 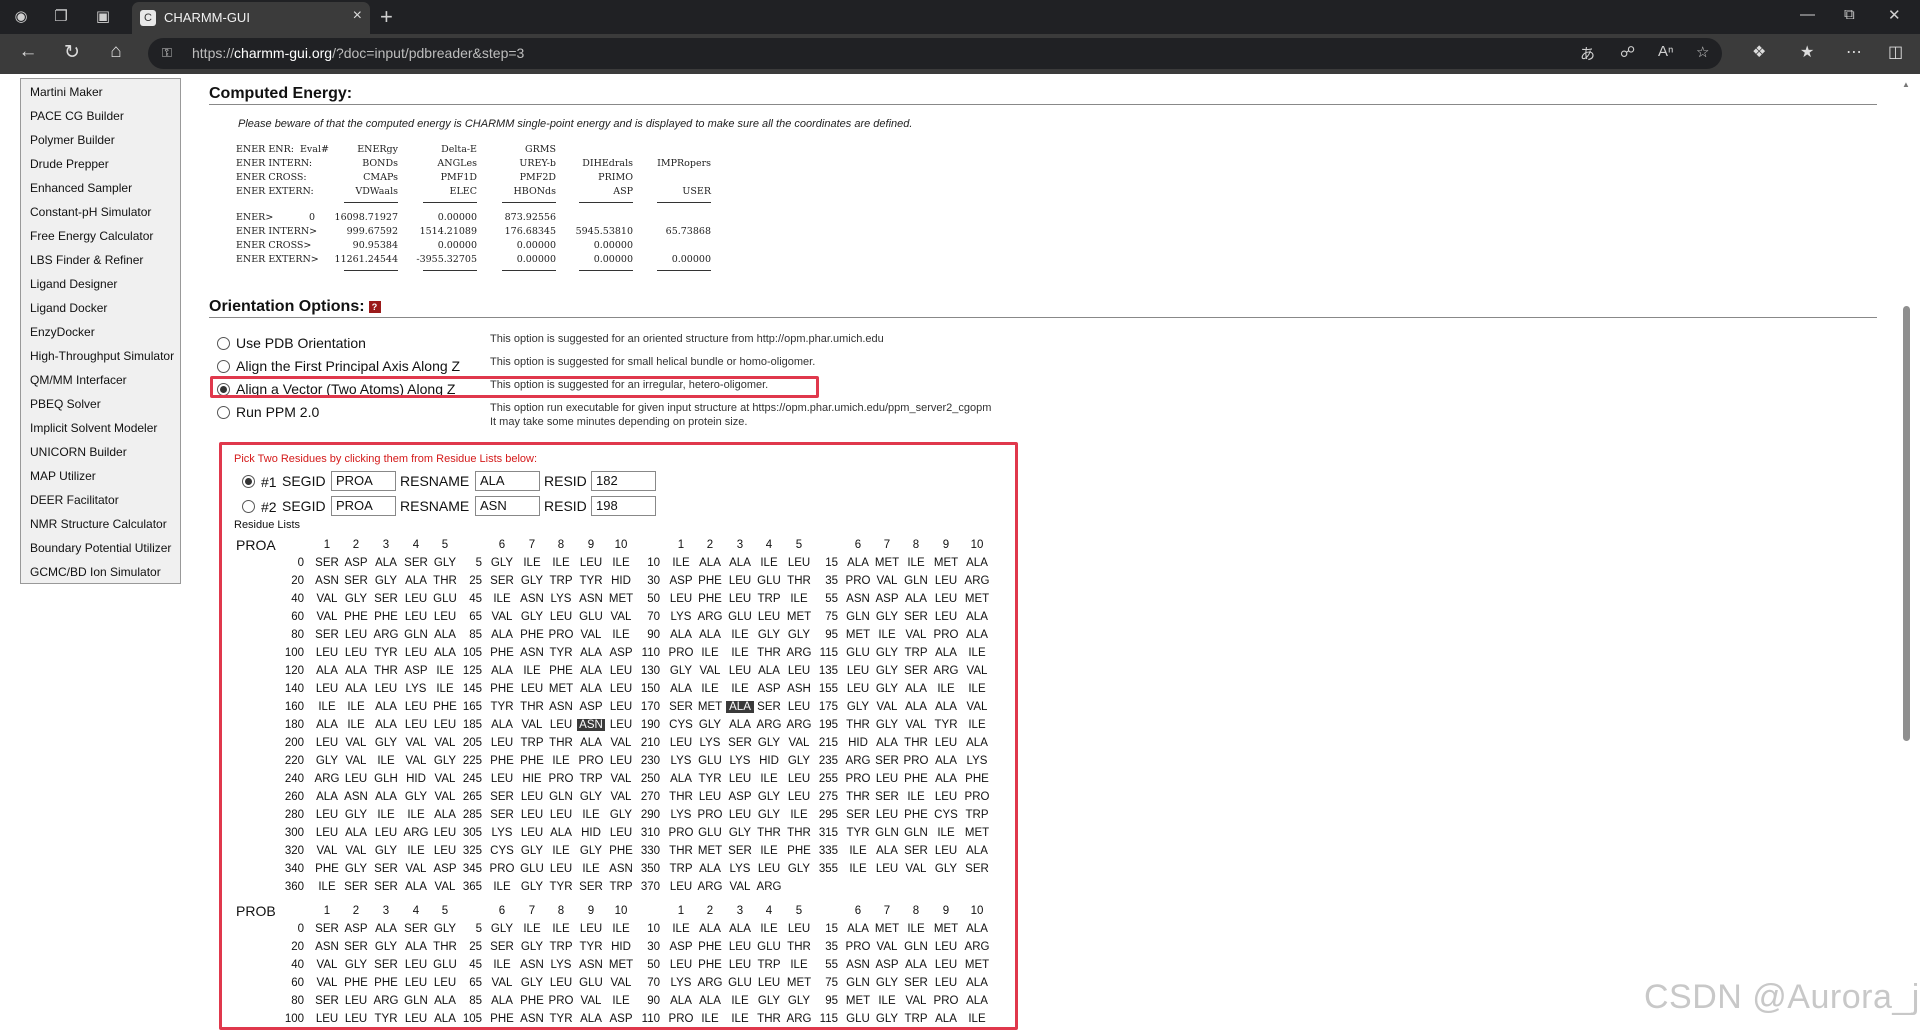 I want to click on residue-cell: LYS, so click(x=740, y=869).